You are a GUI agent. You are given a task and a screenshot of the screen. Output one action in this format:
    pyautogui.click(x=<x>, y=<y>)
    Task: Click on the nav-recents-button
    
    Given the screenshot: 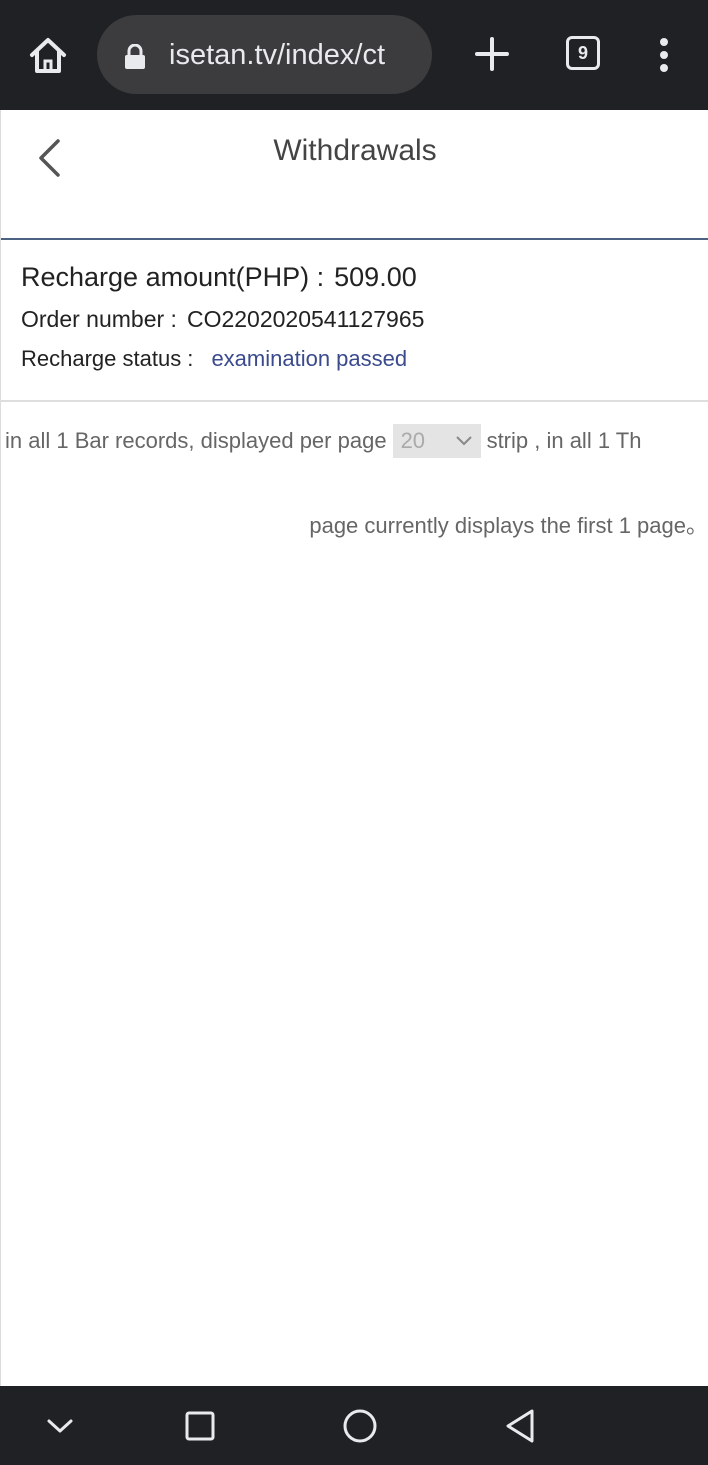 What is the action you would take?
    pyautogui.click(x=200, y=1426)
    